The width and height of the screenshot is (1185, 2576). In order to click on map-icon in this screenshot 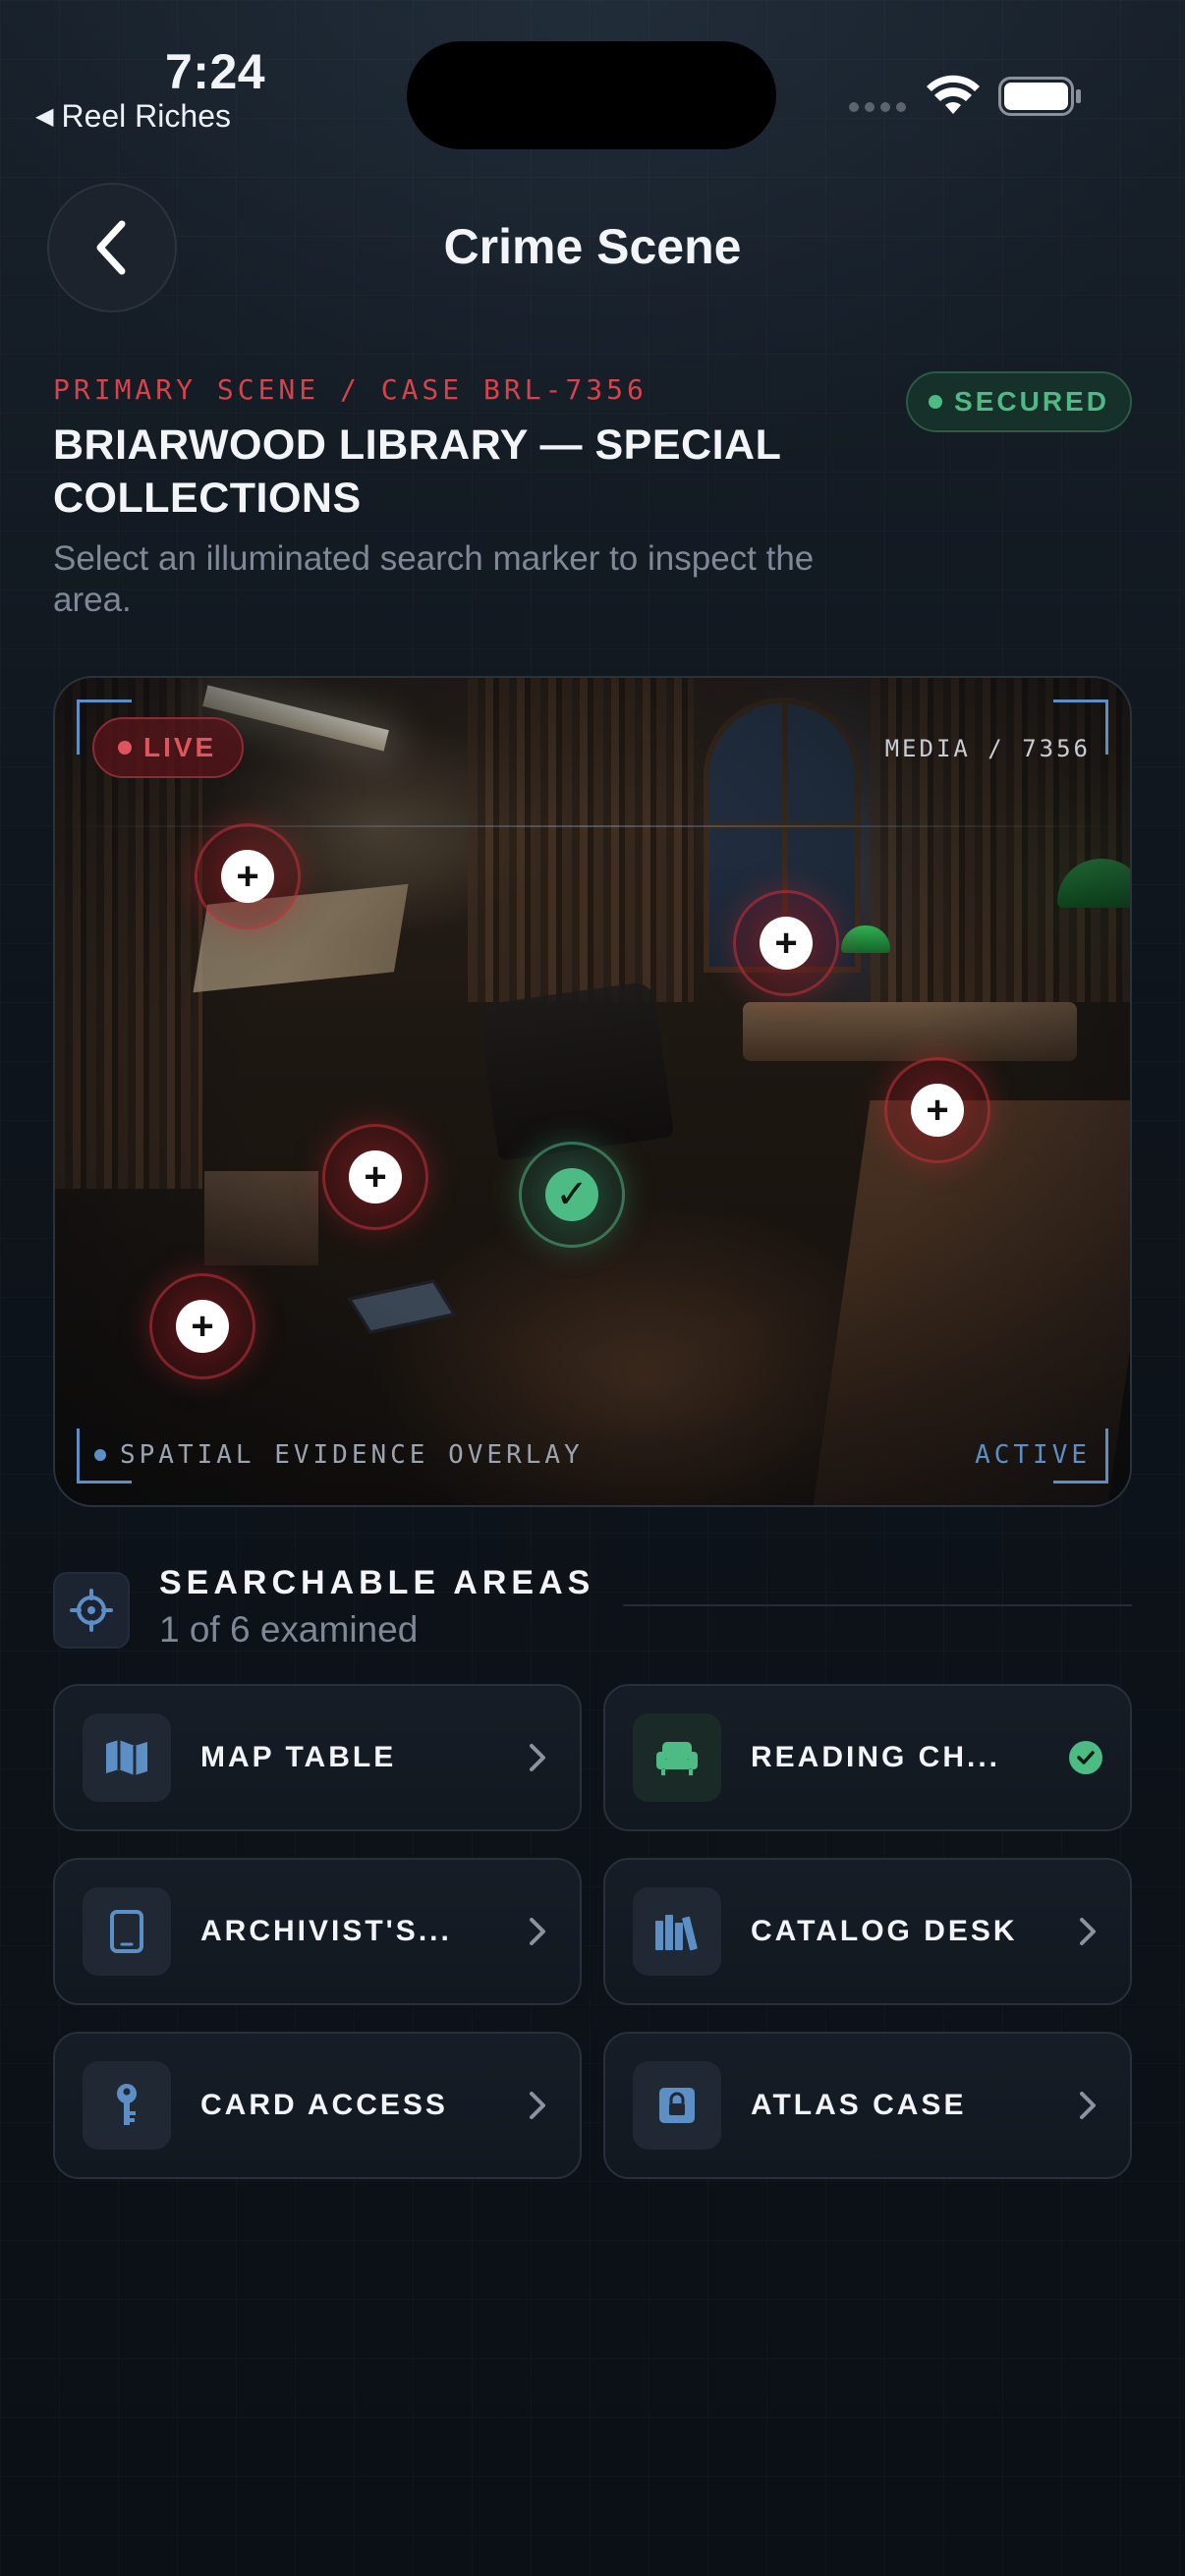, I will do `click(127, 1757)`.